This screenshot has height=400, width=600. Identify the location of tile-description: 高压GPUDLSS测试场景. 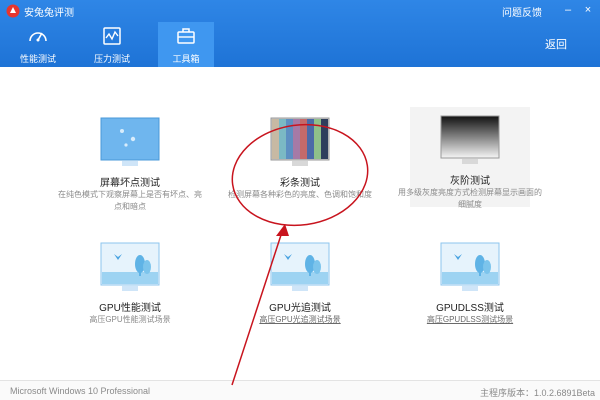
(470, 319).